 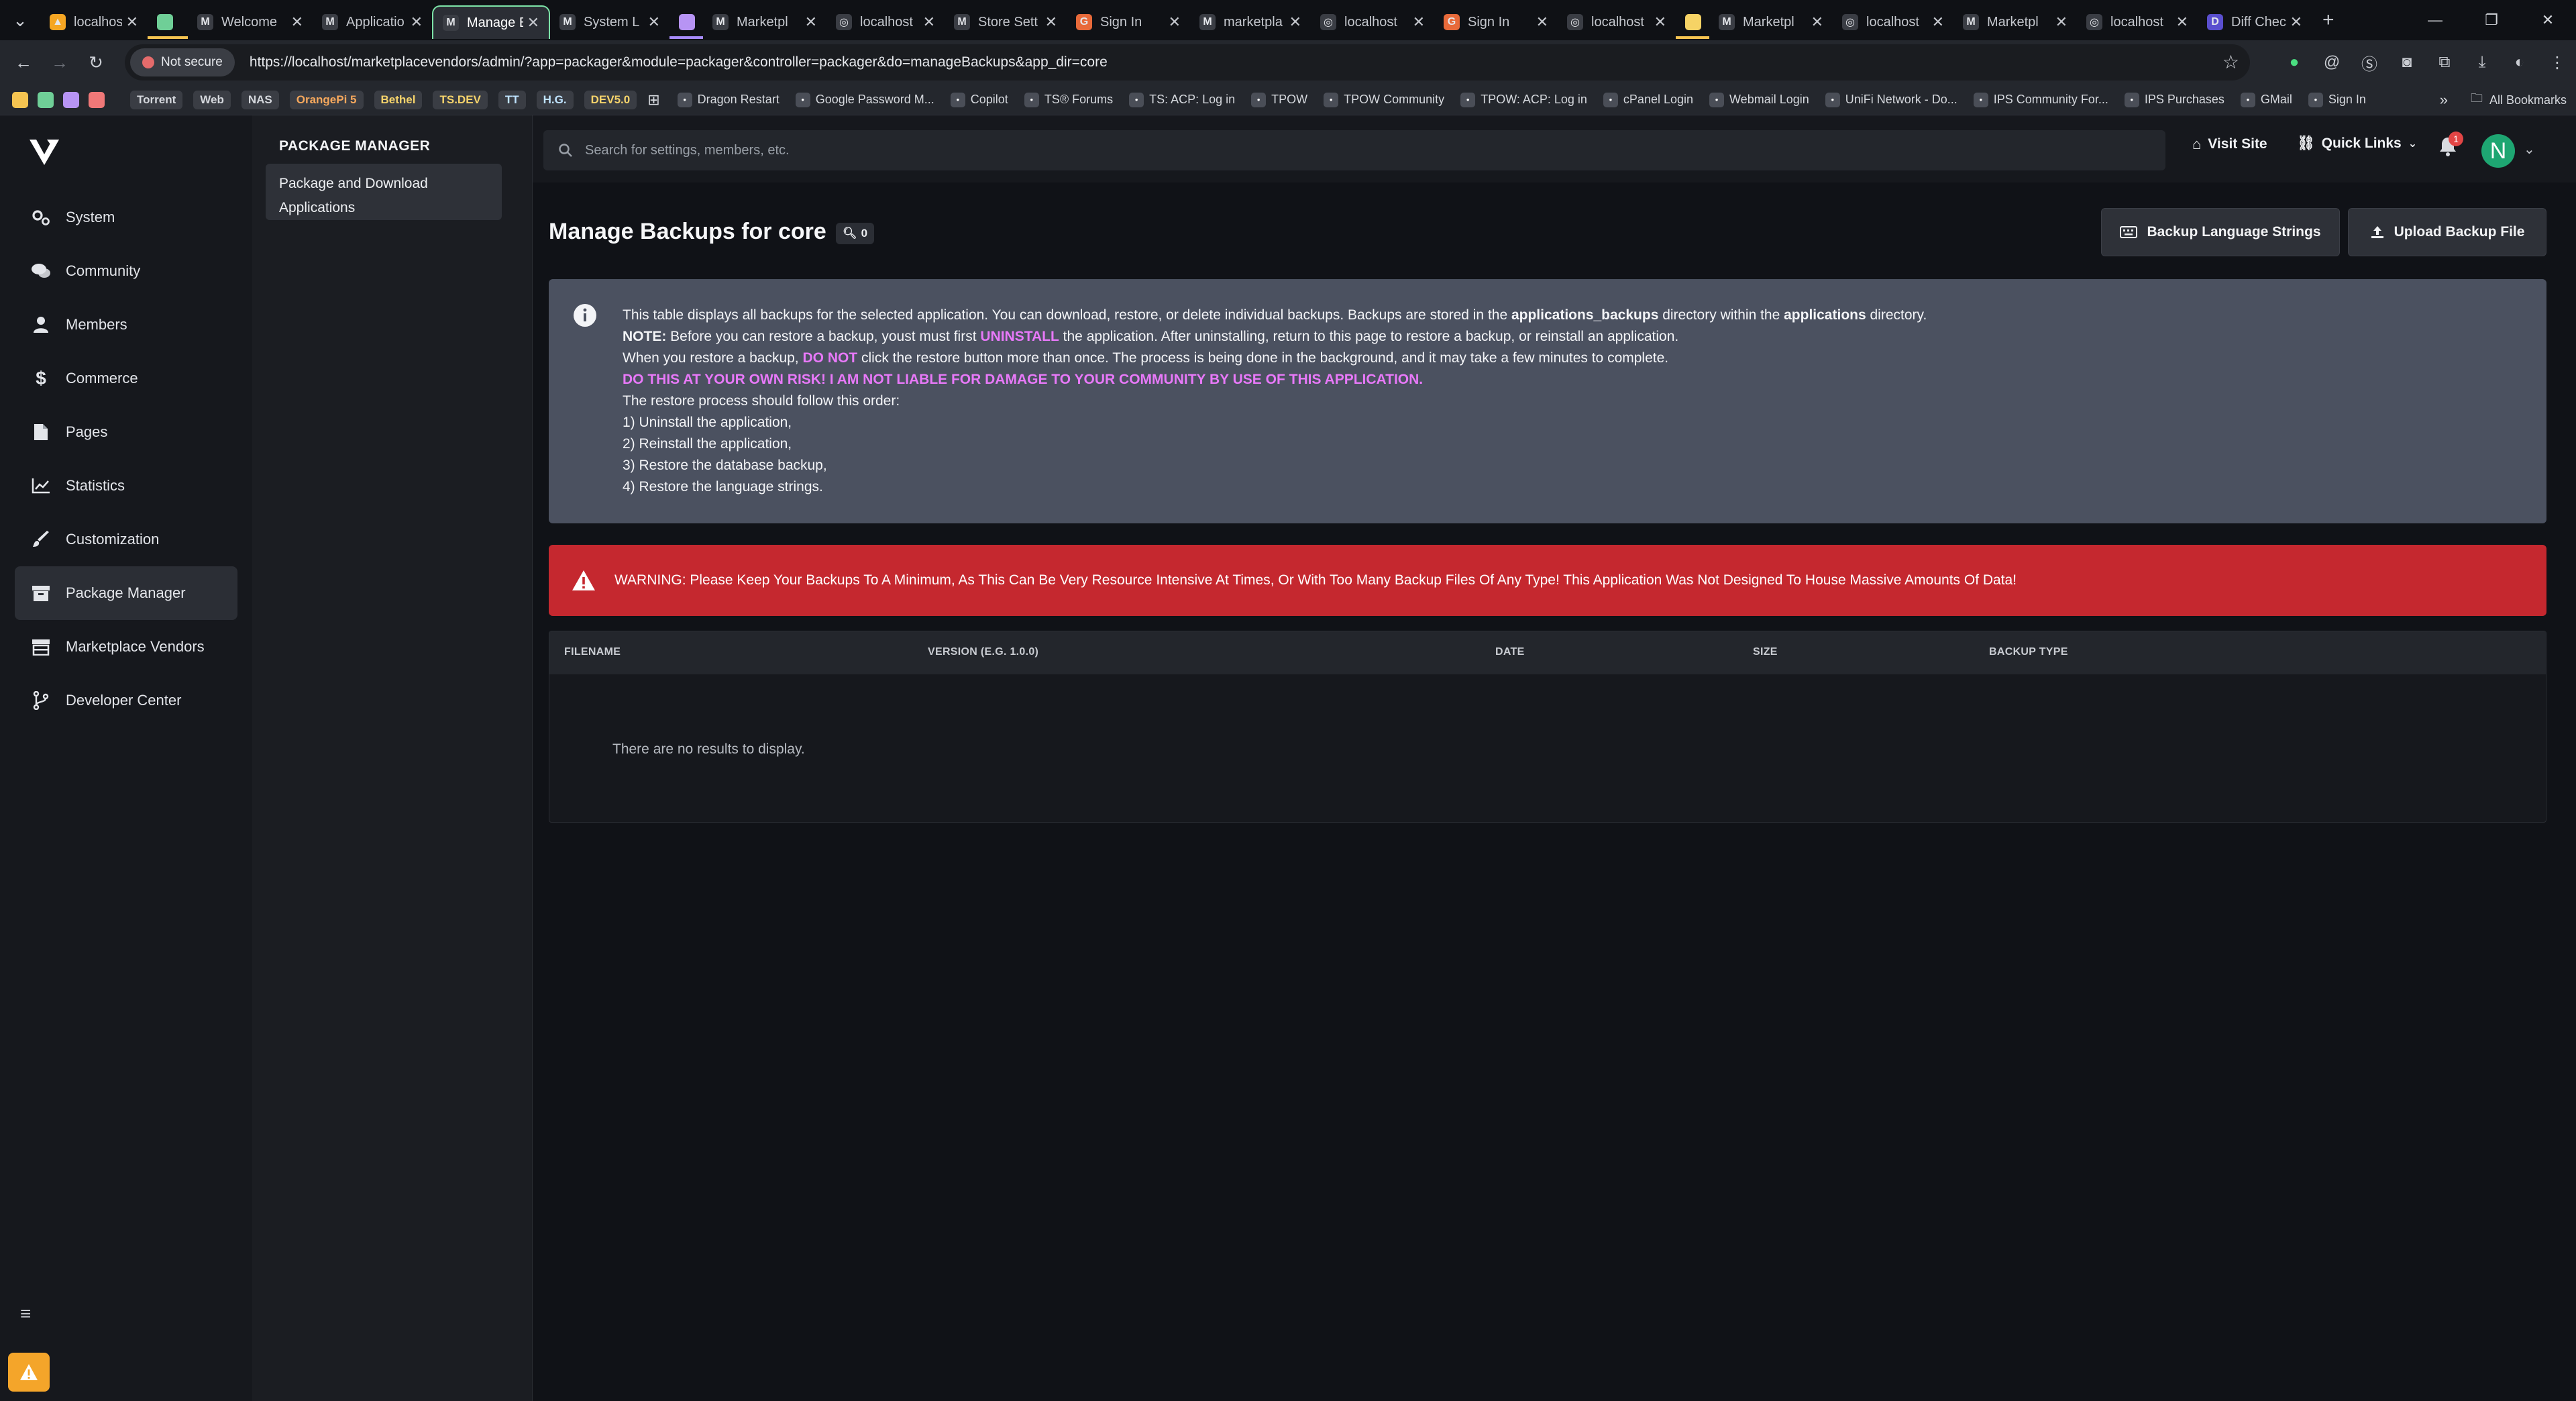 What do you see at coordinates (1510, 652) in the screenshot?
I see `column-header-date: DATE` at bounding box center [1510, 652].